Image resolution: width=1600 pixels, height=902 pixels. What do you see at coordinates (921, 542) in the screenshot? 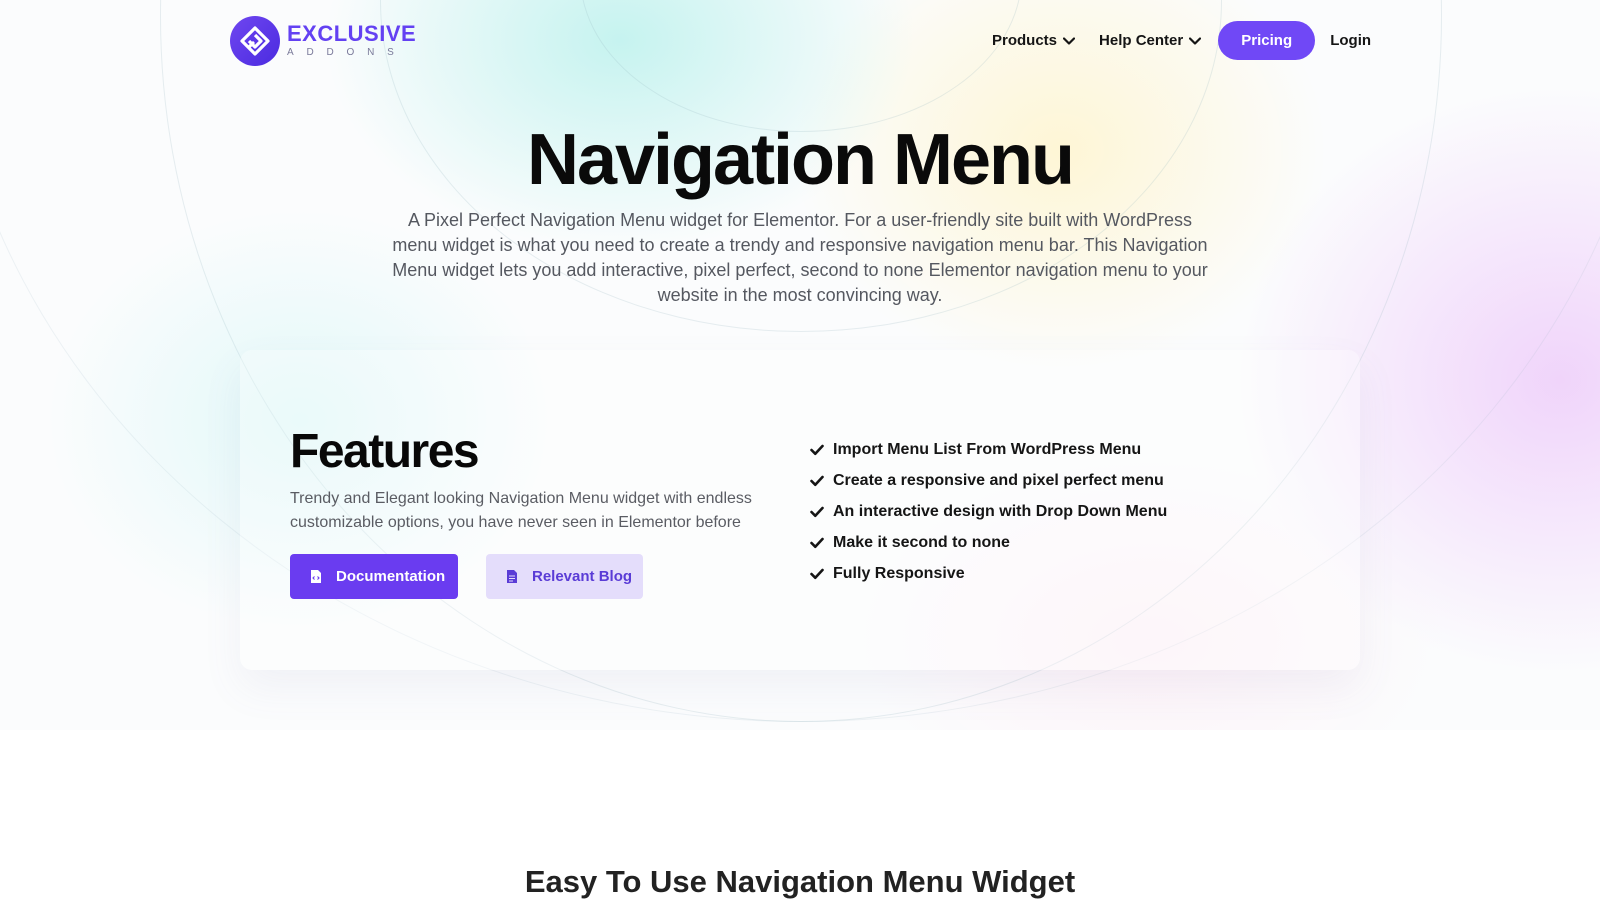
I see `list-item-text: Make it second to none` at bounding box center [921, 542].